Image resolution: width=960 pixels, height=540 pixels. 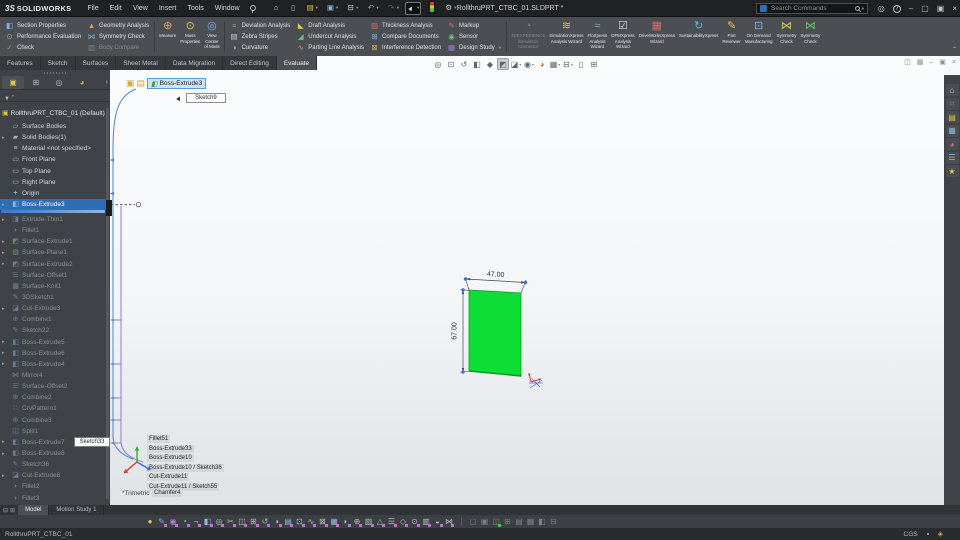 What do you see at coordinates (109, 208) in the screenshot?
I see `panel-splitter-handle` at bounding box center [109, 208].